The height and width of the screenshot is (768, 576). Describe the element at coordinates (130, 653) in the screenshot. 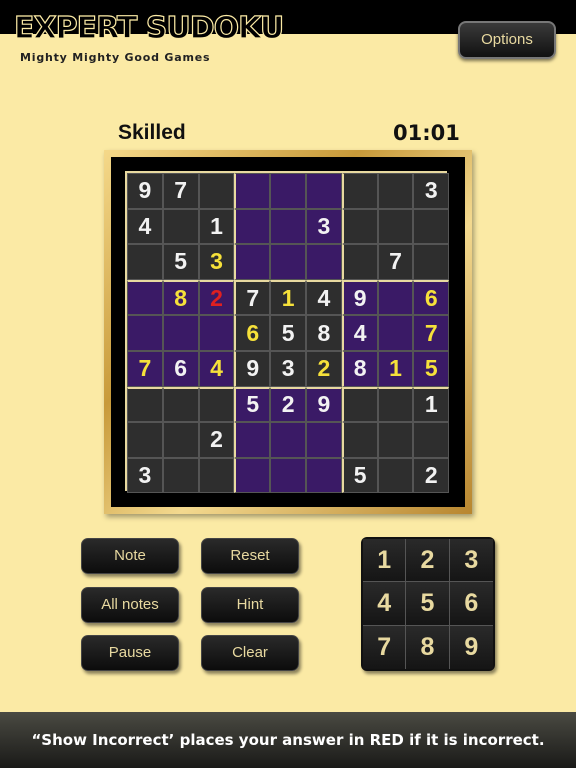

I see `pause-button: Pause` at that location.